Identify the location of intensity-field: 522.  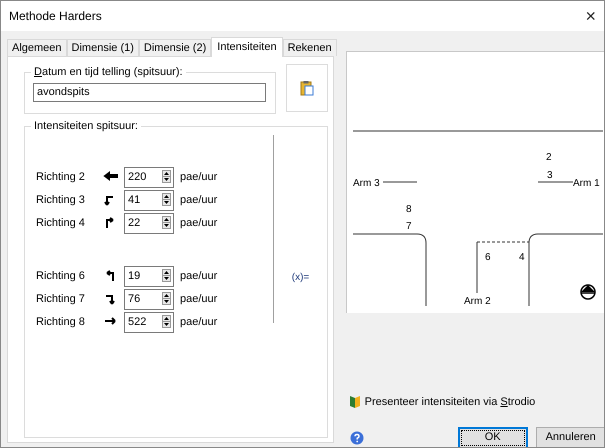
(149, 322).